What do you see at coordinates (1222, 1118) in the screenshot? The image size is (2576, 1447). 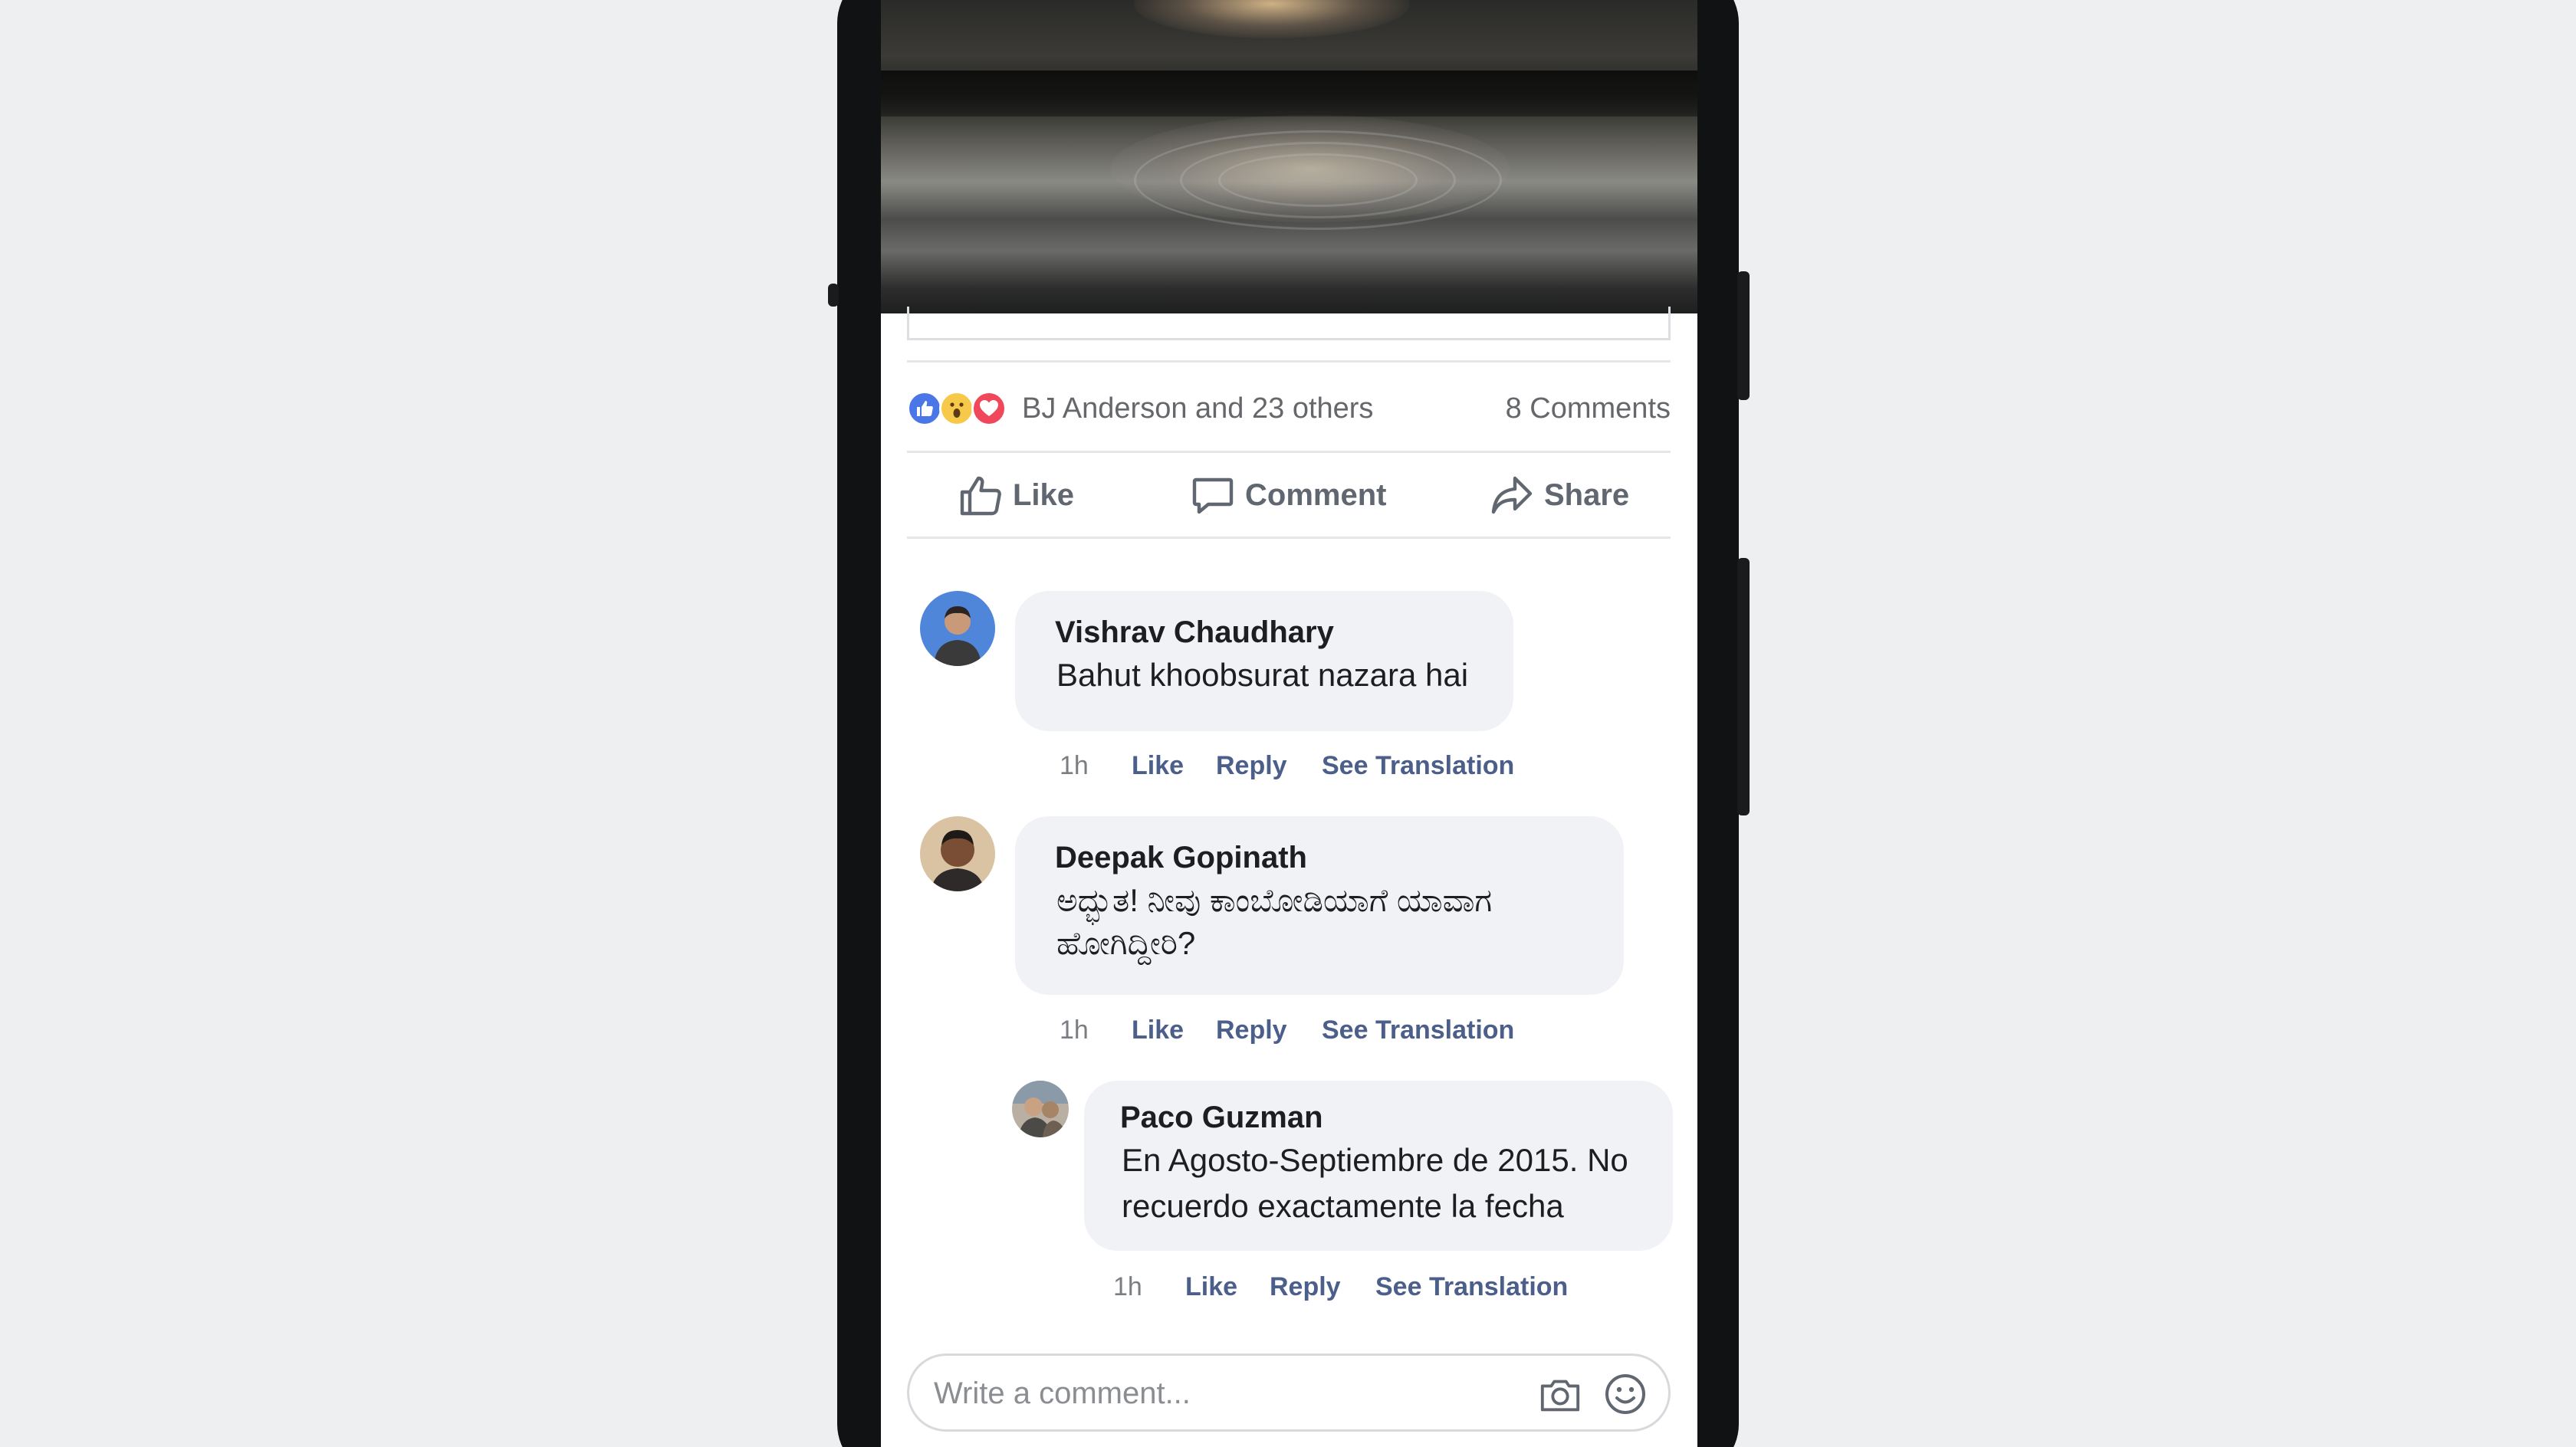 I see `comment-author: Paco Guzman` at bounding box center [1222, 1118].